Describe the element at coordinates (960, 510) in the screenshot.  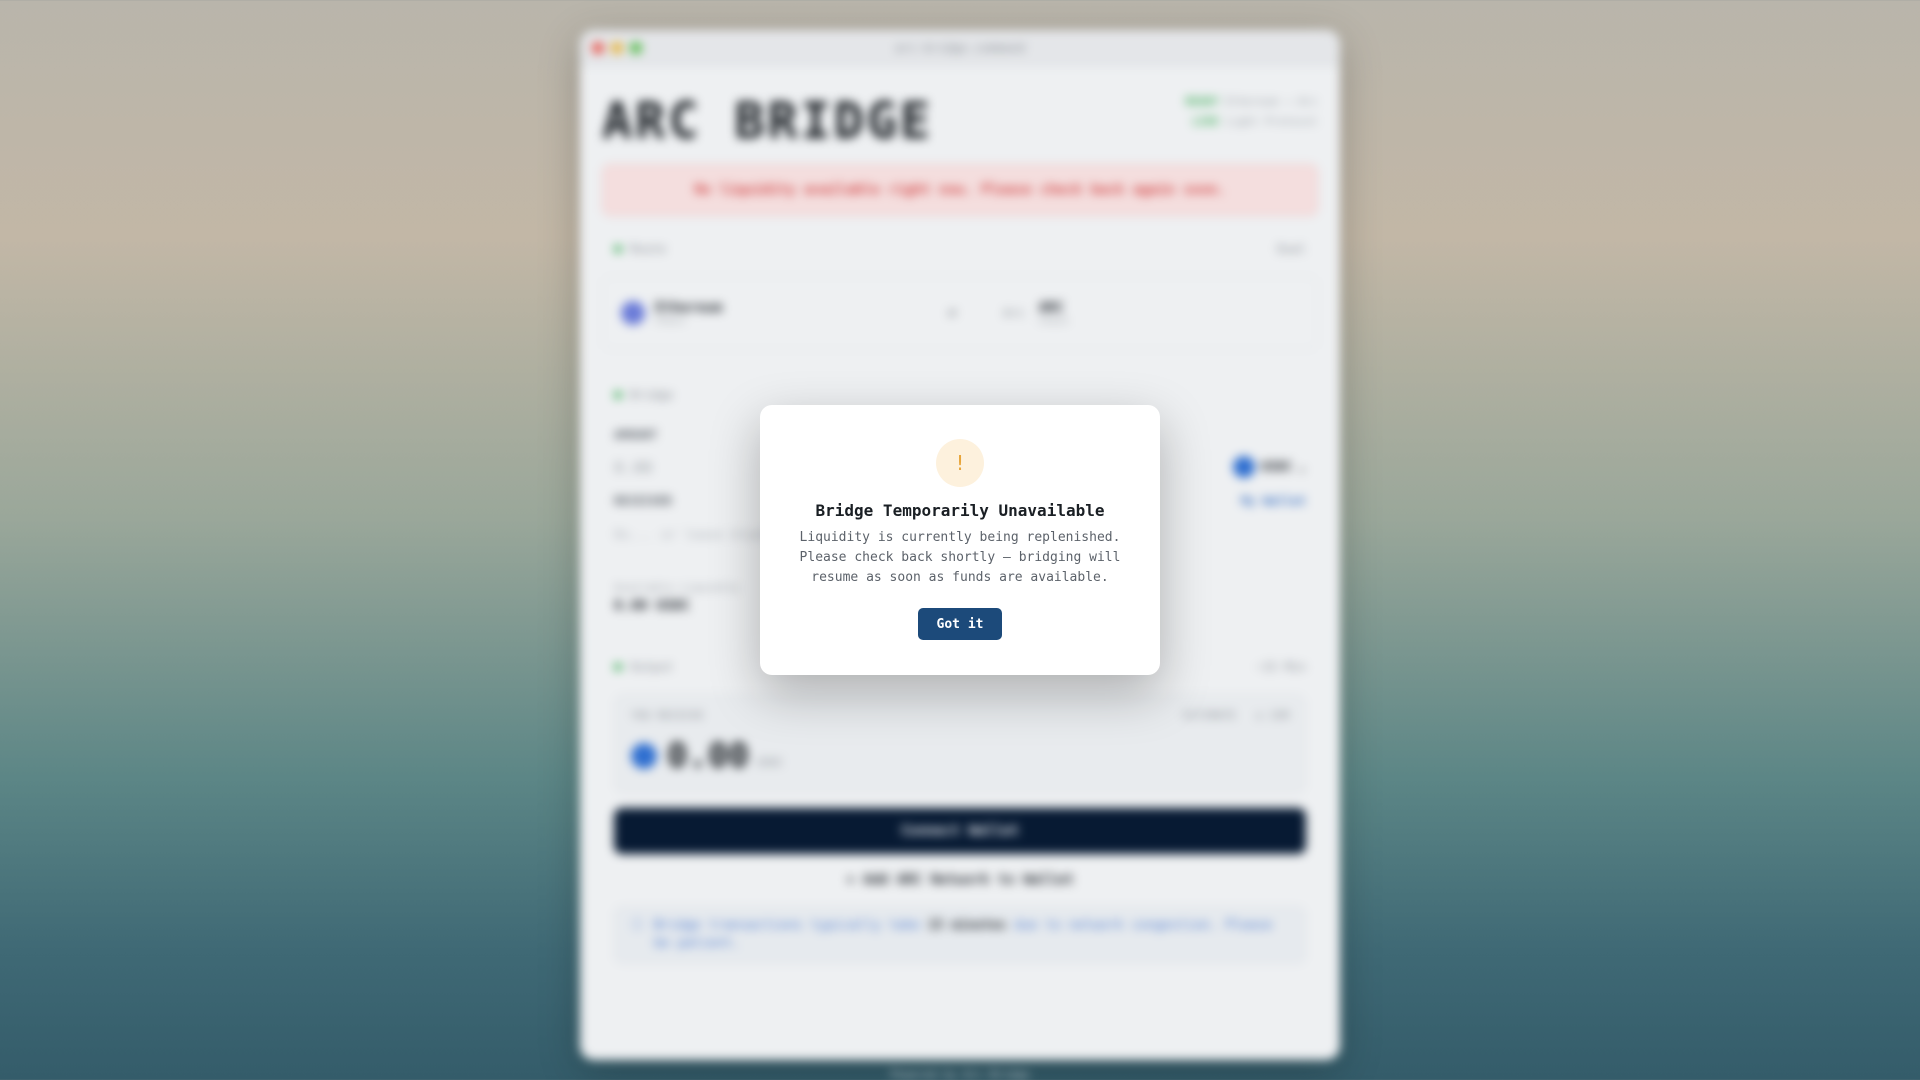
I see `dialog-title: Bridge Temporarily Unavailable` at that location.